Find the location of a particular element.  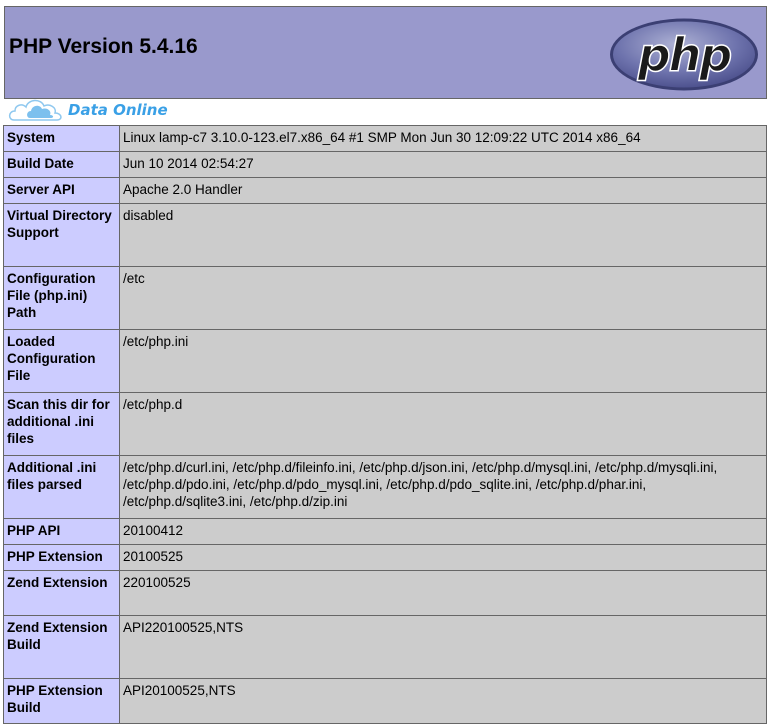

data-online-watermark: Data Online is located at coordinates (108, 108).